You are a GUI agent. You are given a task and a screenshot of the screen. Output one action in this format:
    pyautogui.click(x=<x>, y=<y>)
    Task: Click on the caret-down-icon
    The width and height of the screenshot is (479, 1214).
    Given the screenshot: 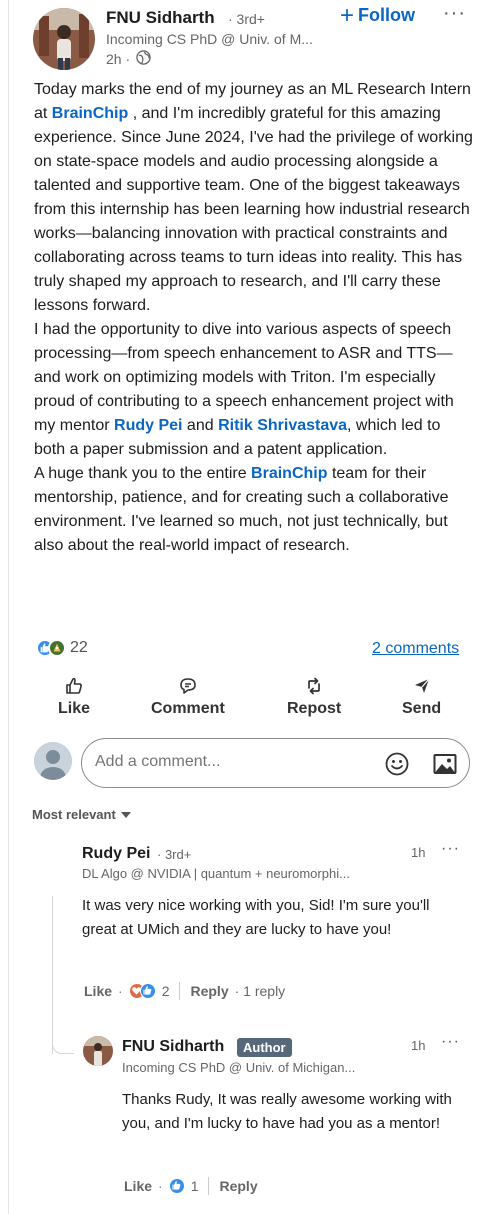 What is the action you would take?
    pyautogui.click(x=126, y=814)
    